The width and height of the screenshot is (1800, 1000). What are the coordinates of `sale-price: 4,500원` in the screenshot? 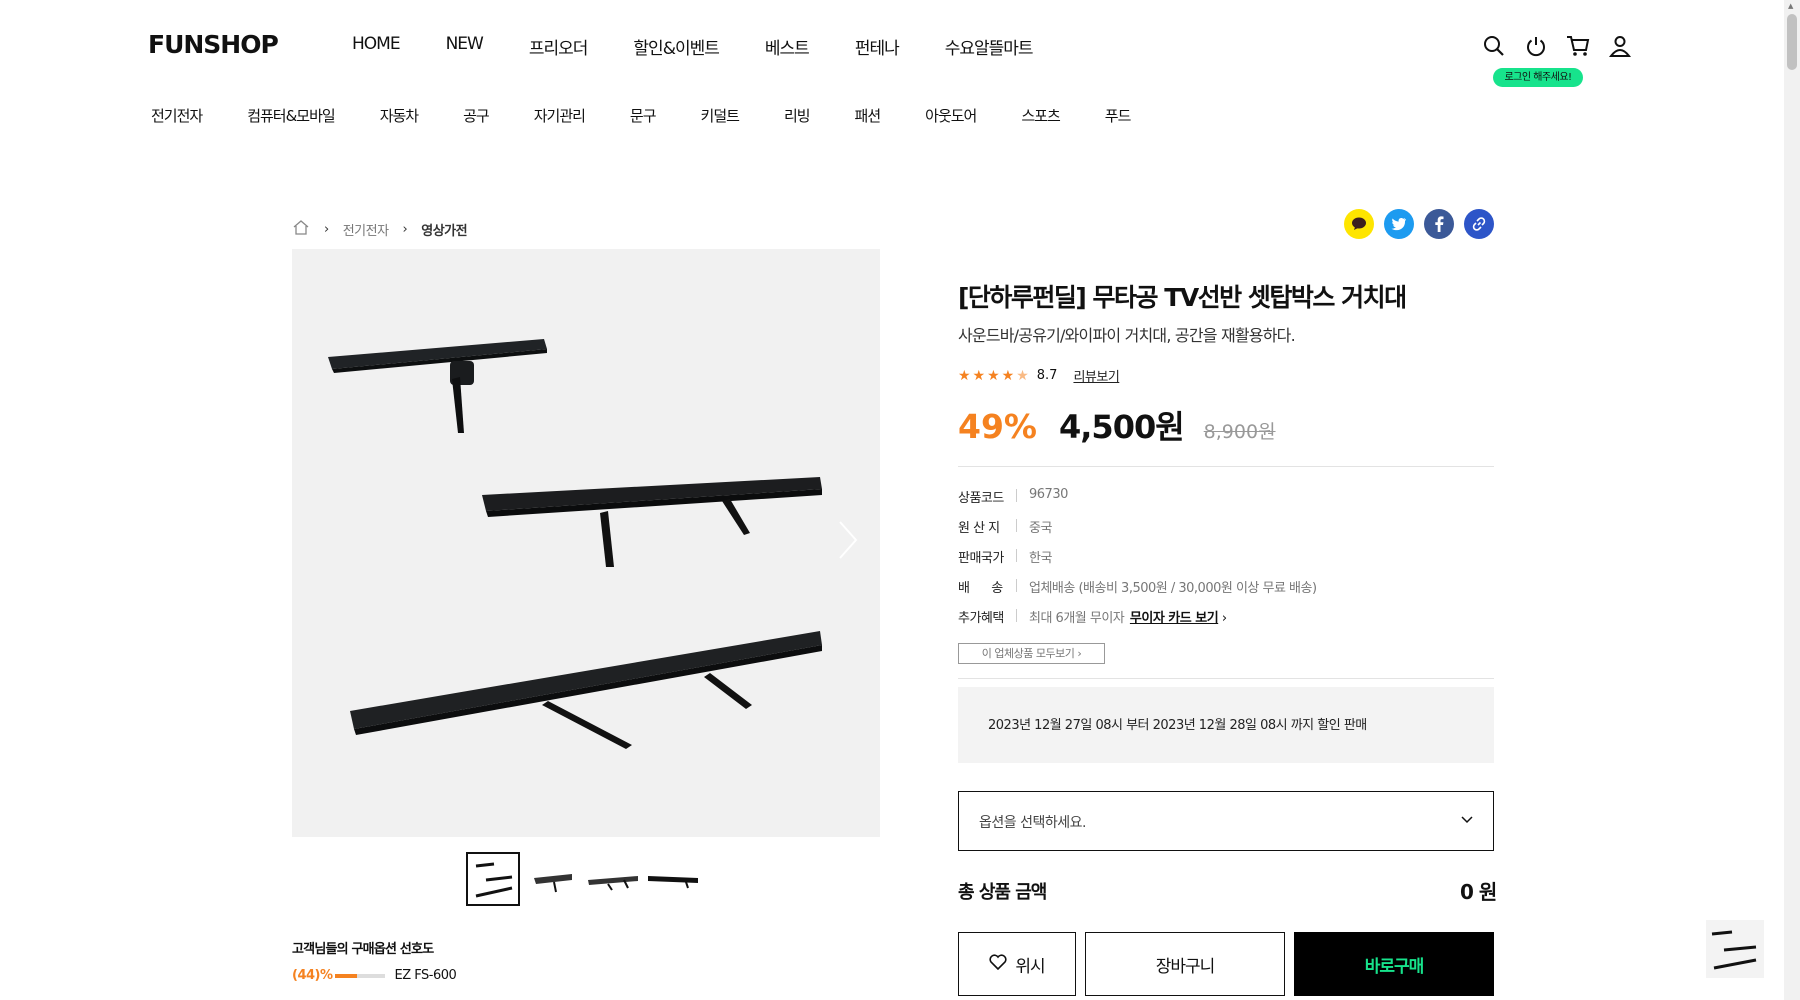 It's located at (1122, 427).